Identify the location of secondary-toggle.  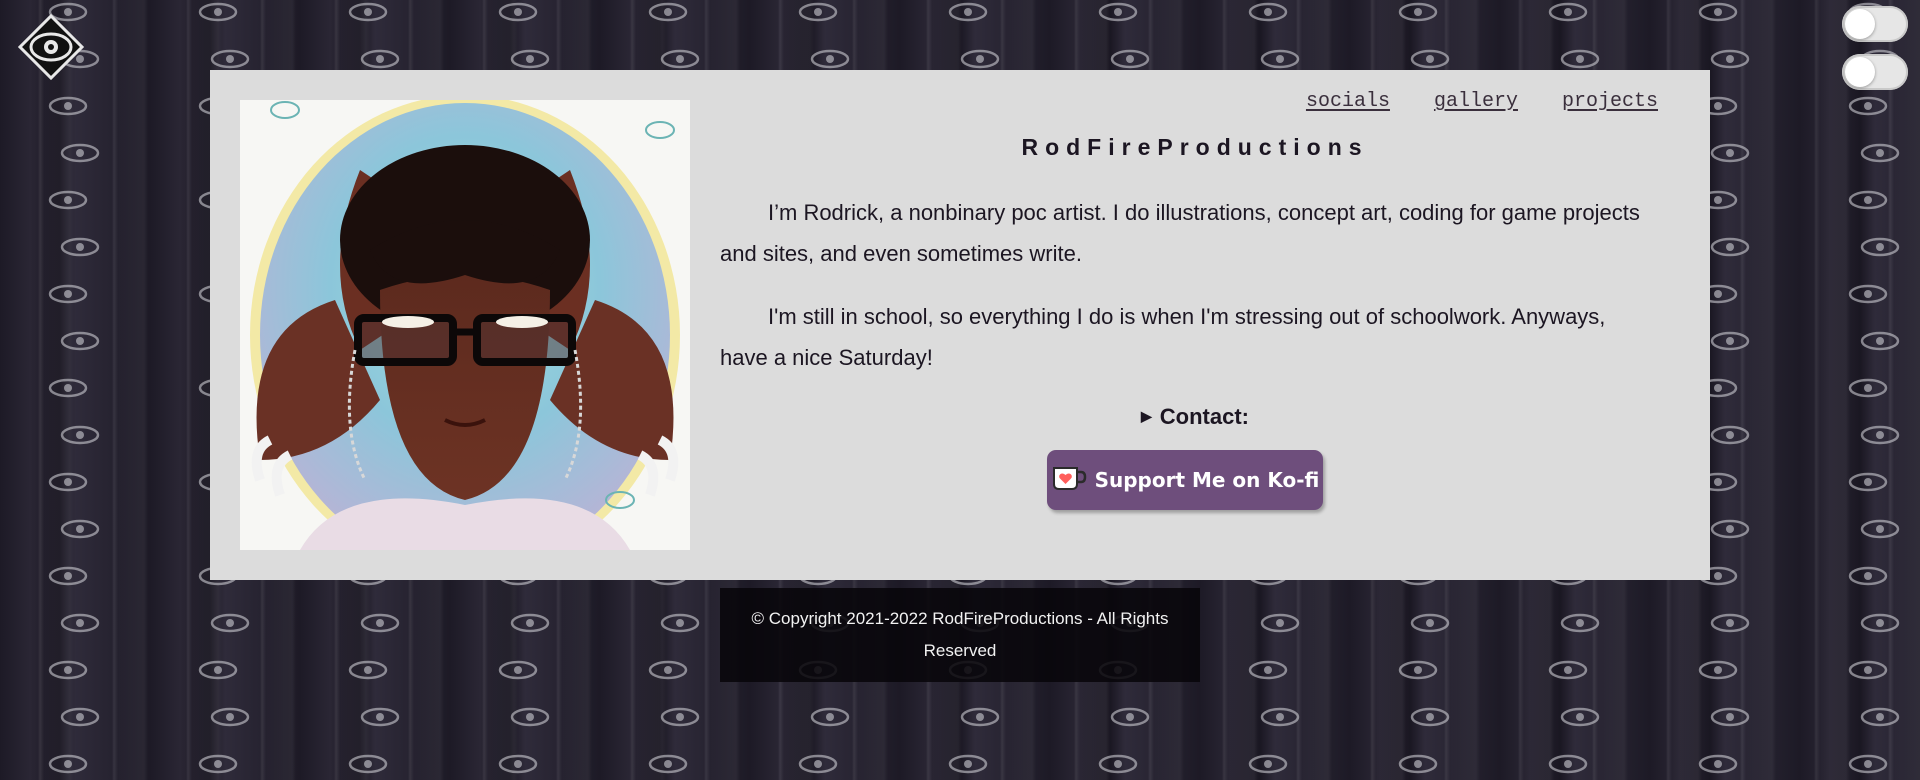
(1875, 72).